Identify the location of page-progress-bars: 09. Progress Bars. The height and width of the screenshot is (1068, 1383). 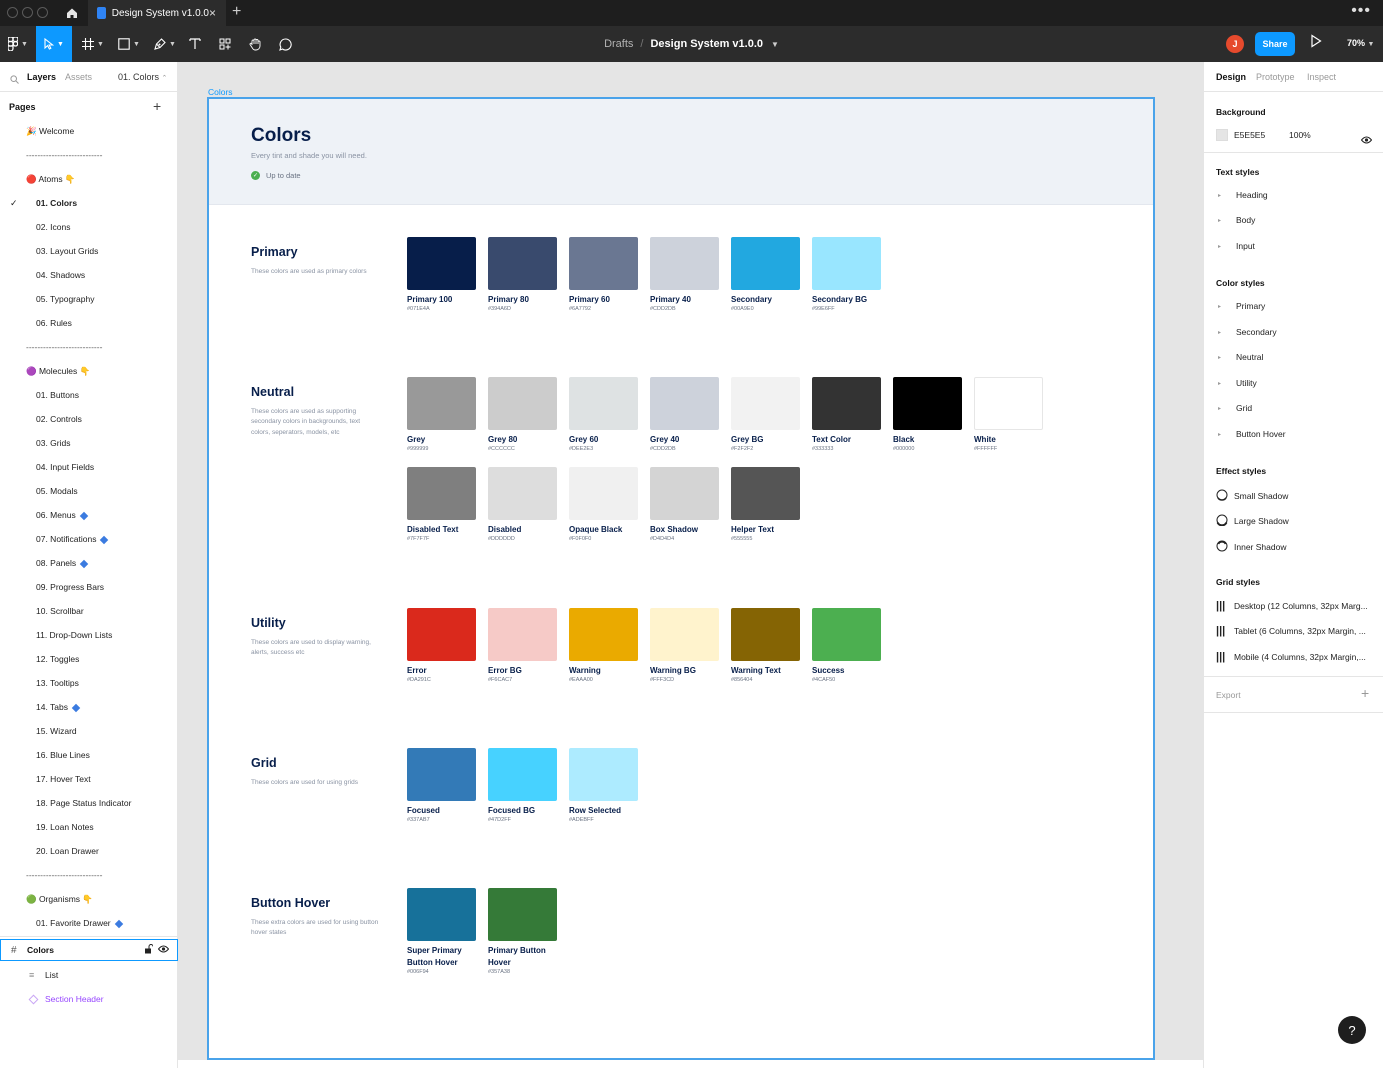
(89, 587).